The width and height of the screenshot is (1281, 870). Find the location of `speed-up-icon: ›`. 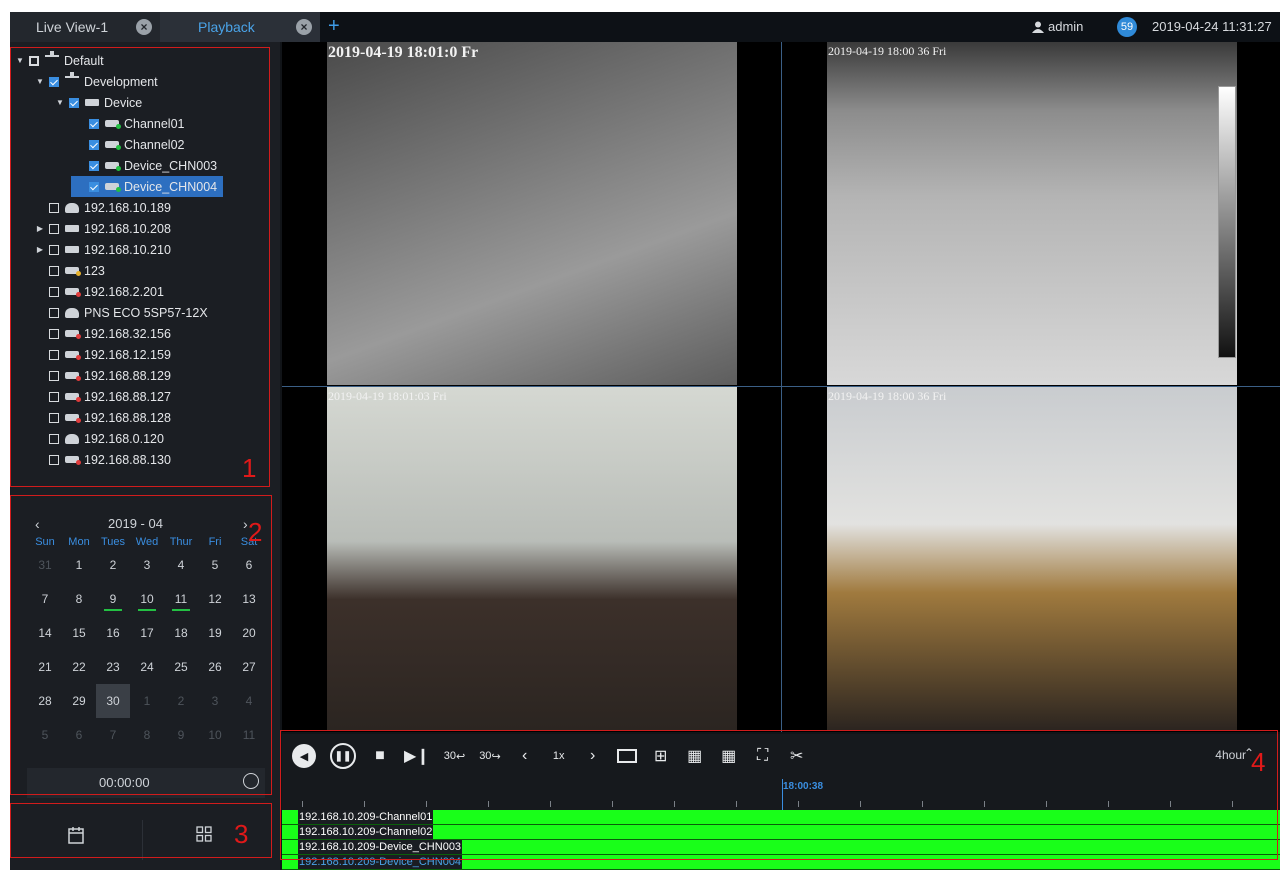

speed-up-icon: › is located at coordinates (593, 756).